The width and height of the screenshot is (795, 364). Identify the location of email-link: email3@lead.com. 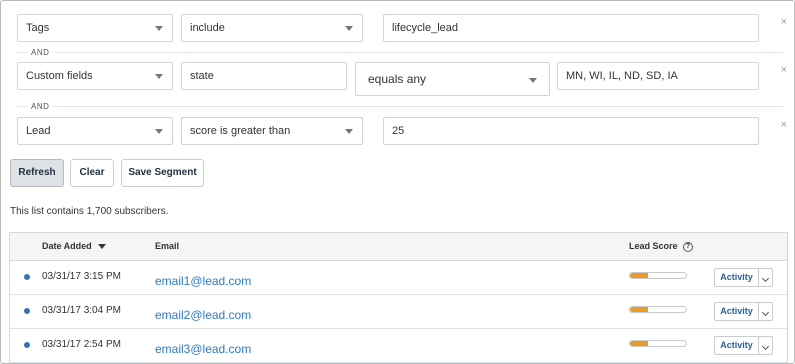
(203, 349).